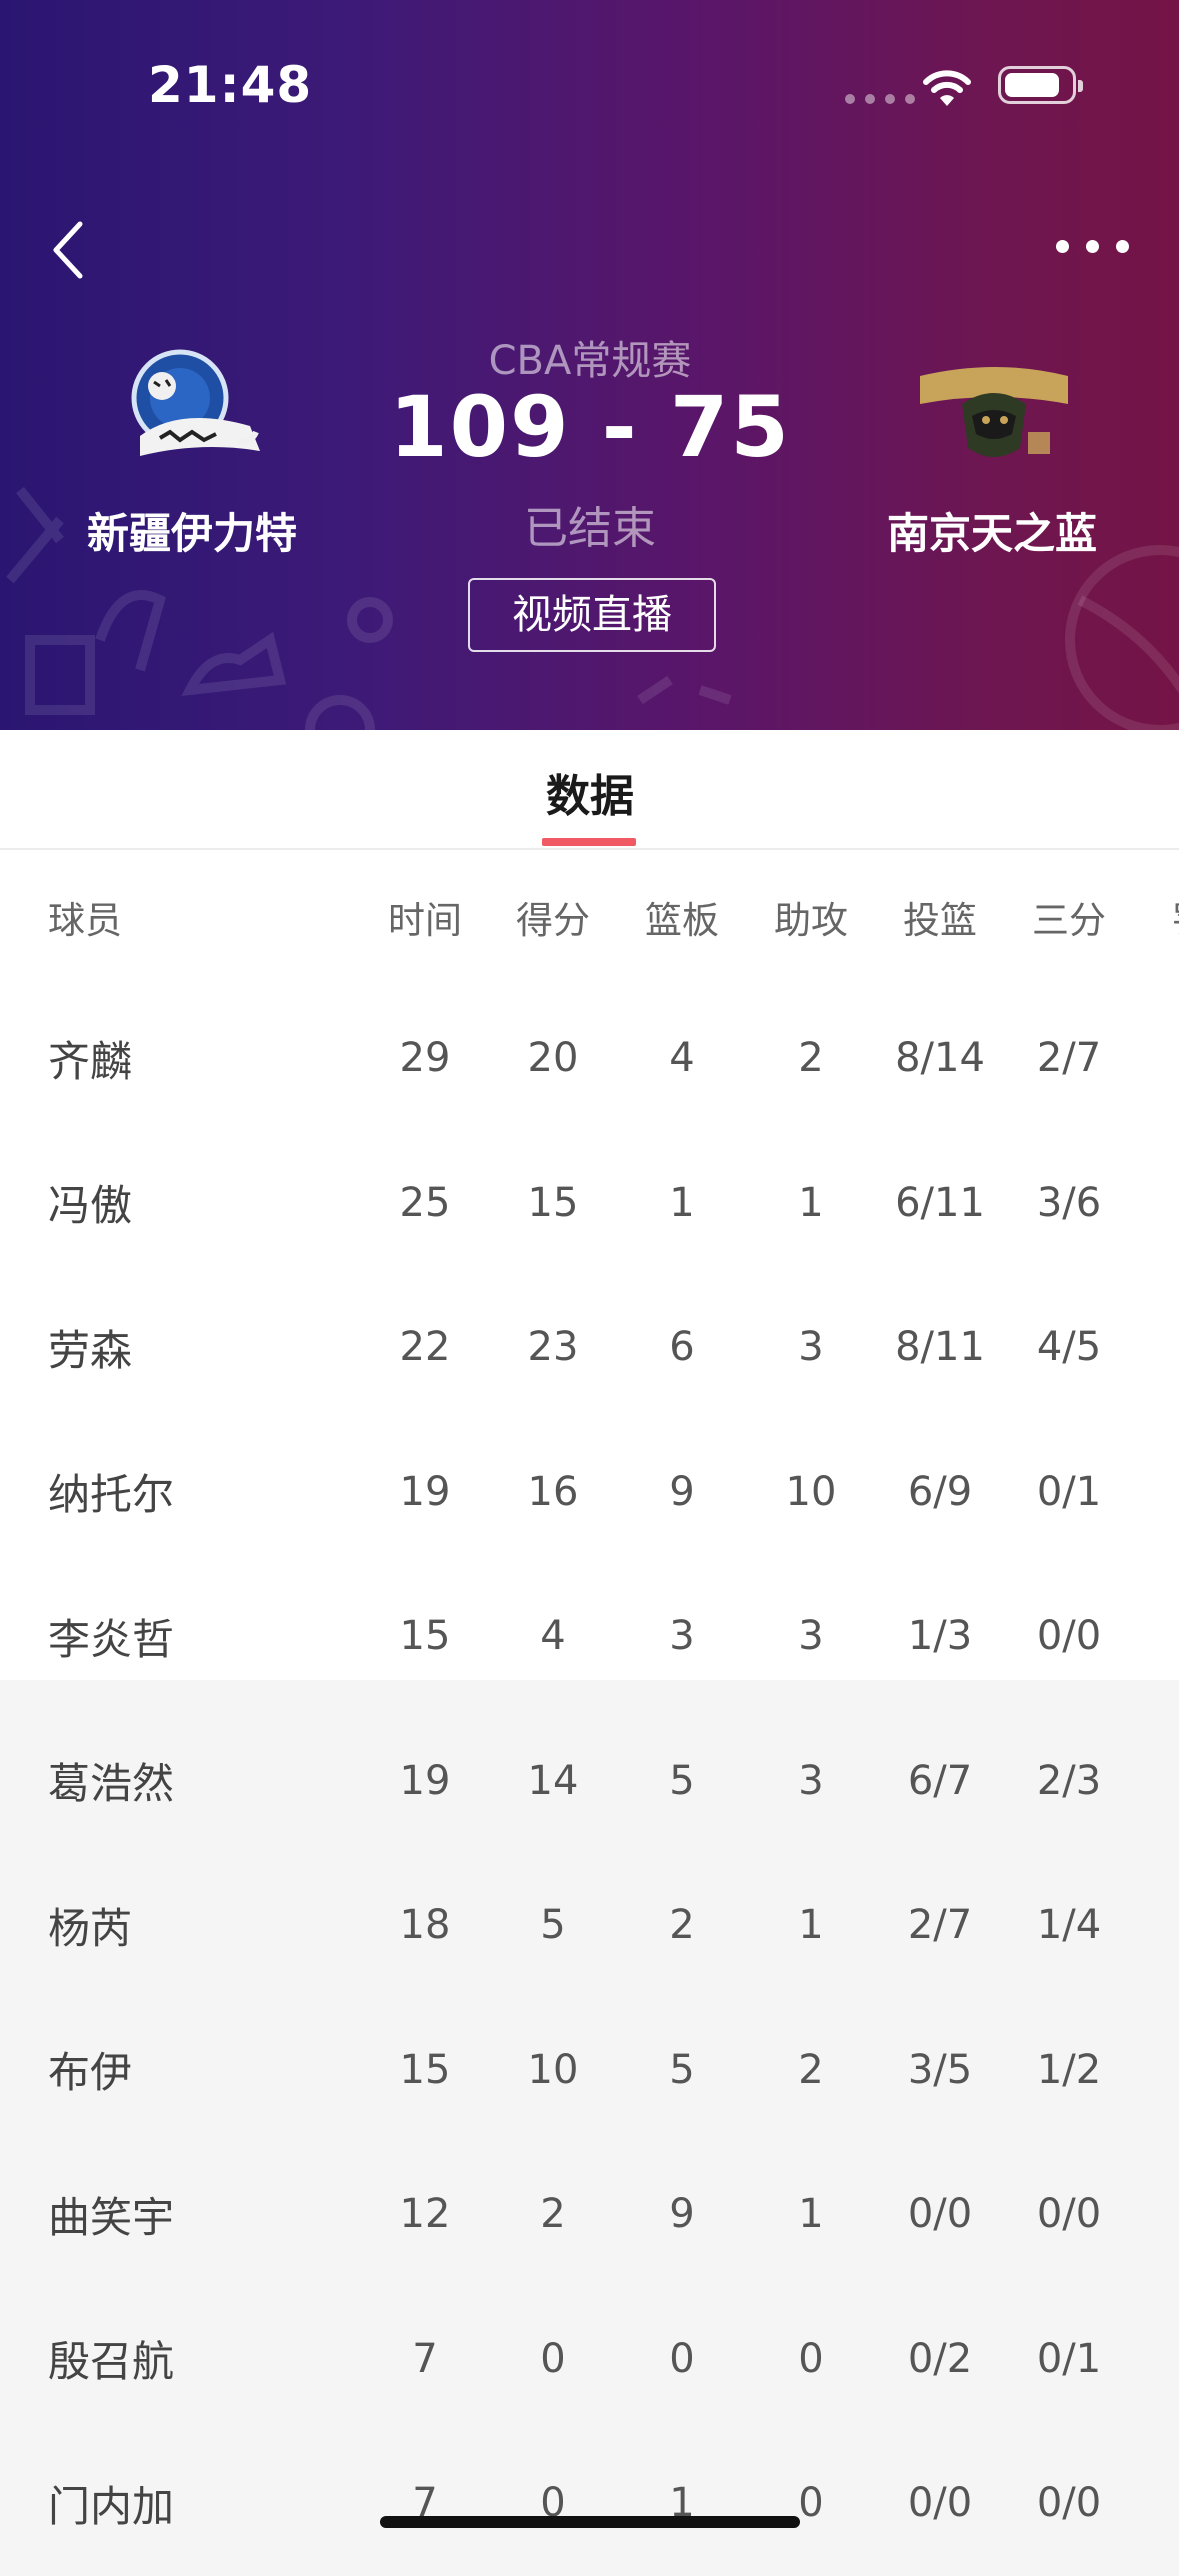 The width and height of the screenshot is (1179, 2576). Describe the element at coordinates (425, 1058) in the screenshot. I see `stat-cell: 29` at that location.